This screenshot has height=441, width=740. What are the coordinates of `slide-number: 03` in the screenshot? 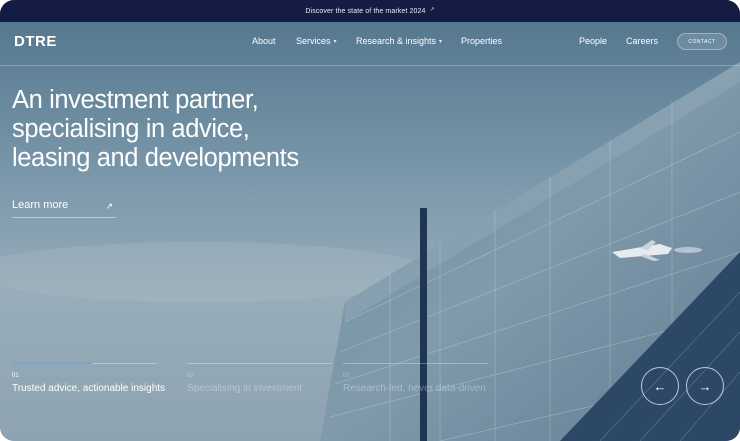 It's located at (346, 376).